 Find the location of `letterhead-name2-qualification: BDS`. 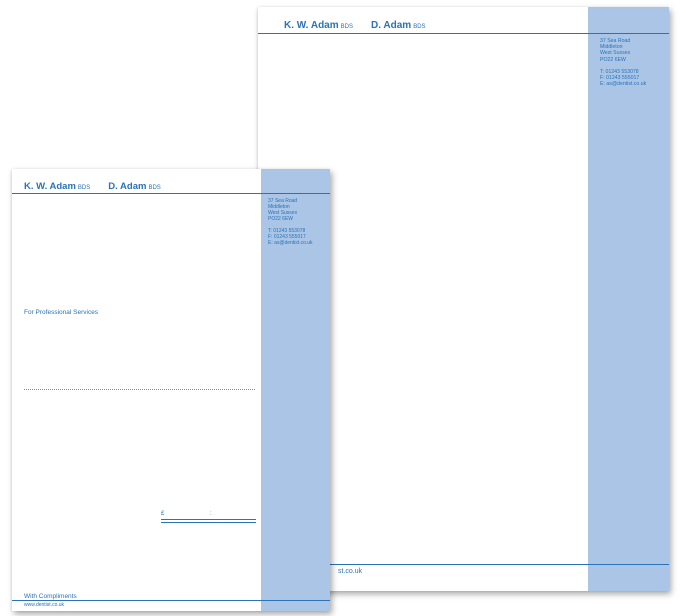

letterhead-name2-qualification: BDS is located at coordinates (419, 27).